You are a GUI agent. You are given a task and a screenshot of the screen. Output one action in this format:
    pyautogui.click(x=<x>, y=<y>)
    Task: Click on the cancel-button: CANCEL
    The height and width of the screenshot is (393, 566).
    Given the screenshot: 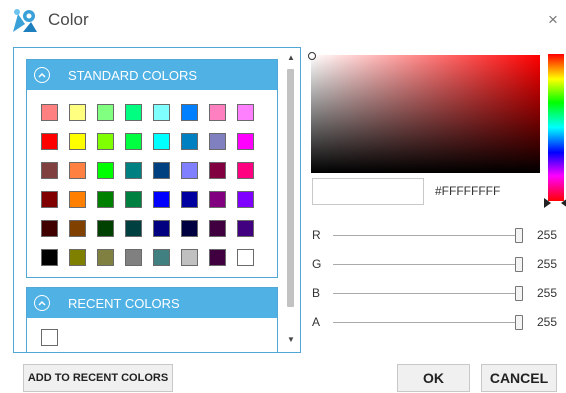 What is the action you would take?
    pyautogui.click(x=519, y=378)
    